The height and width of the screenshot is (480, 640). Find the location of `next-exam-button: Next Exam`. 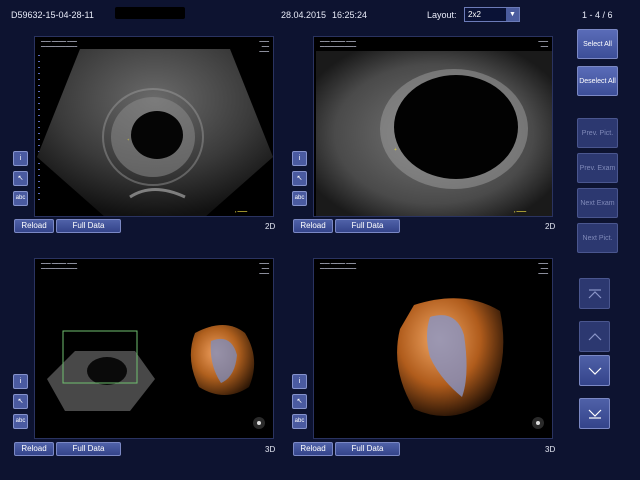

next-exam-button: Next Exam is located at coordinates (597, 203).